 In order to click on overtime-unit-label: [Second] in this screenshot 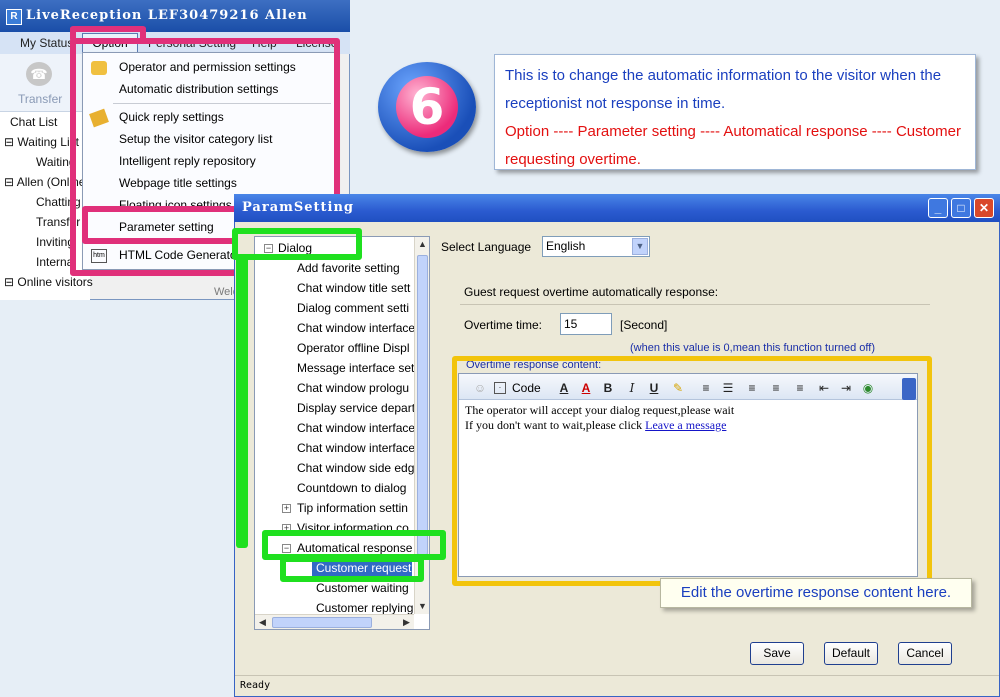, I will do `click(644, 325)`.